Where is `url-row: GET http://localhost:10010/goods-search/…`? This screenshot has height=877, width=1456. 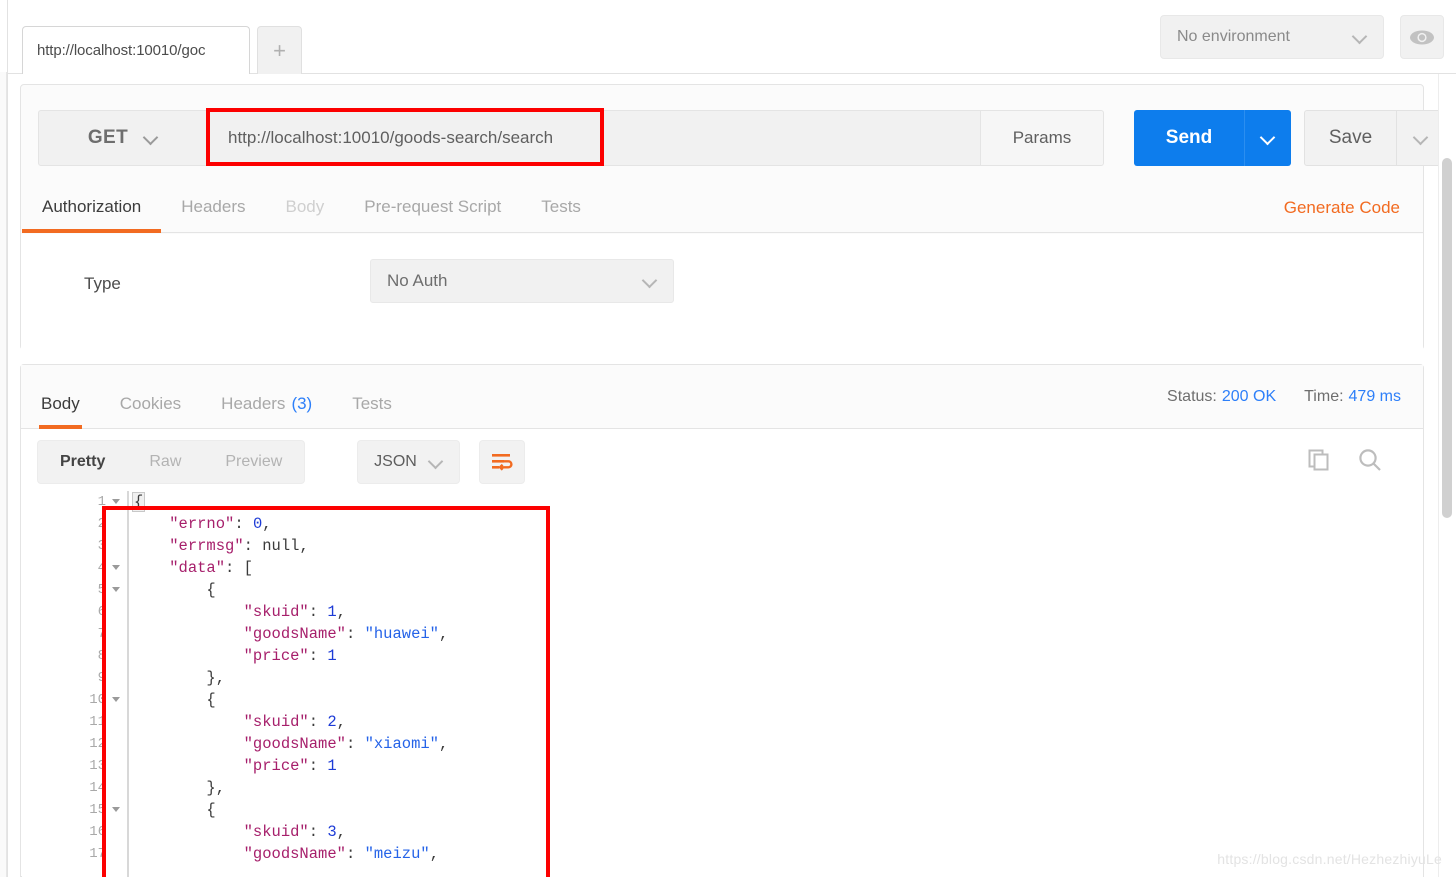 url-row: GET http://localhost:10010/goods-search/… is located at coordinates (571, 138).